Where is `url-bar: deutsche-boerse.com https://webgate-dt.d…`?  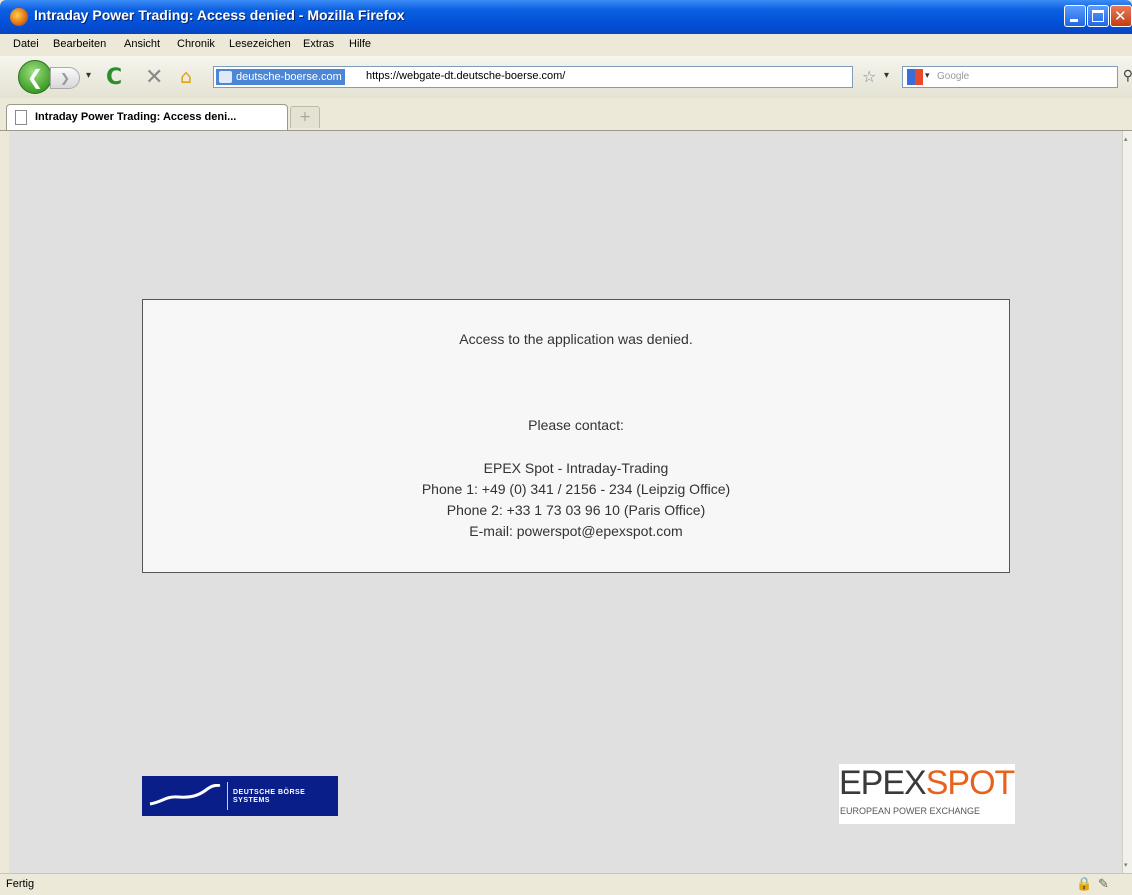 url-bar: deutsche-boerse.com https://webgate-dt.d… is located at coordinates (533, 77).